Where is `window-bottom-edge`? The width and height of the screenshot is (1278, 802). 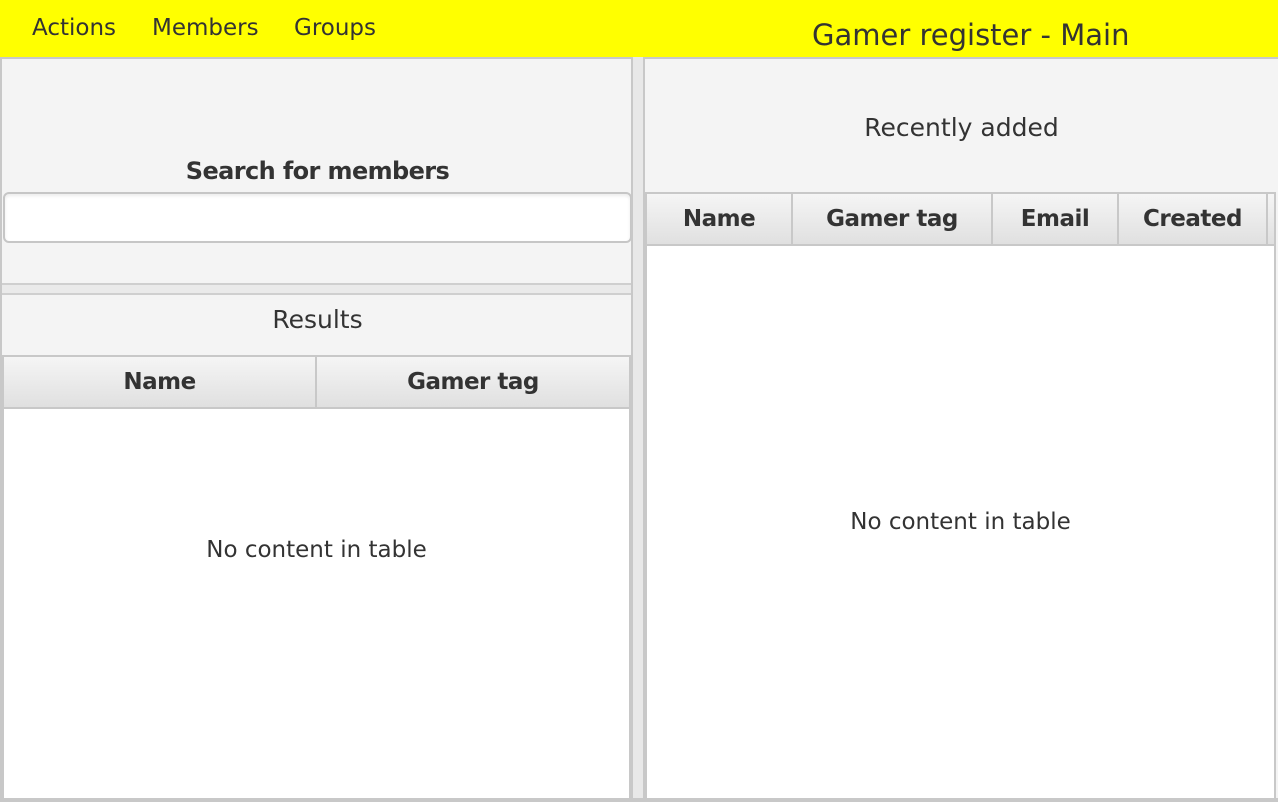
window-bottom-edge is located at coordinates (639, 800).